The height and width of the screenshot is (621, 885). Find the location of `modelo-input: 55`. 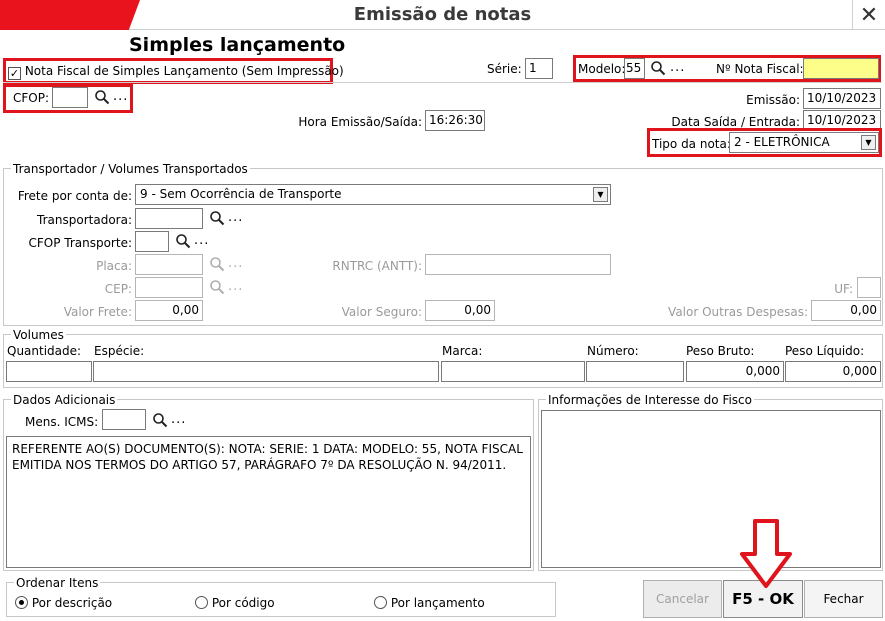

modelo-input: 55 is located at coordinates (634, 68).